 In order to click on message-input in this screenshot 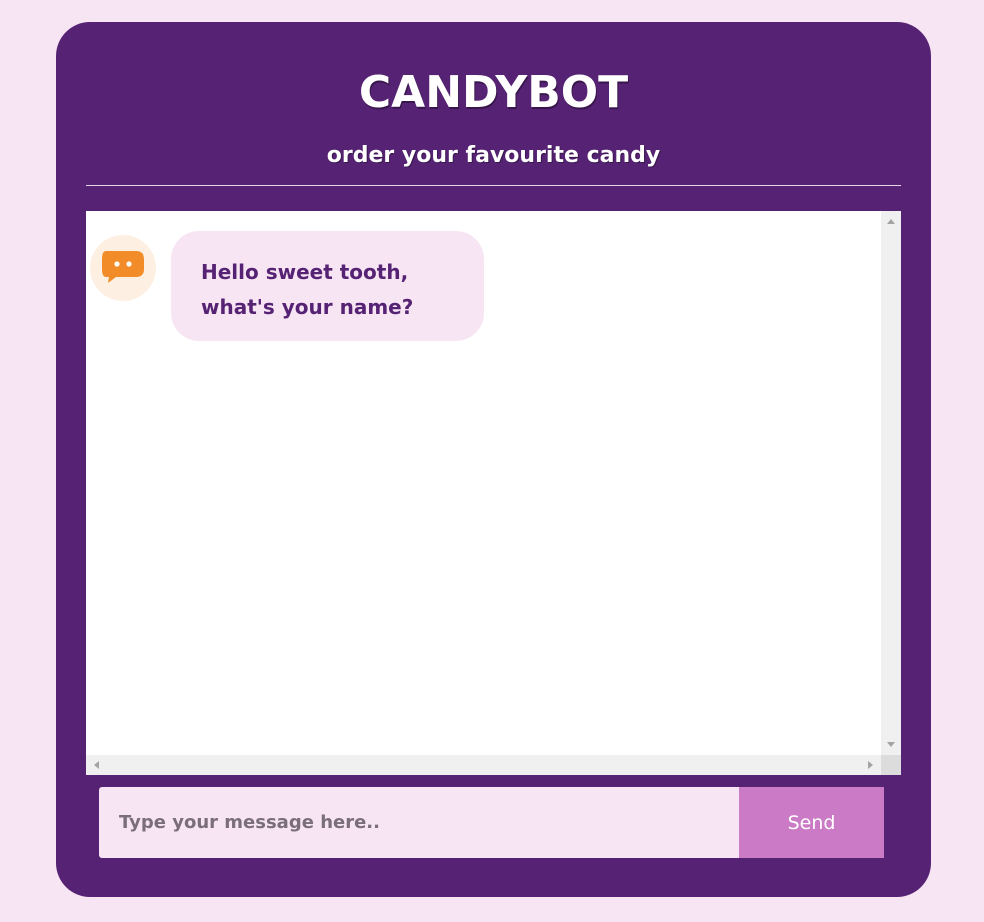, I will do `click(419, 822)`.